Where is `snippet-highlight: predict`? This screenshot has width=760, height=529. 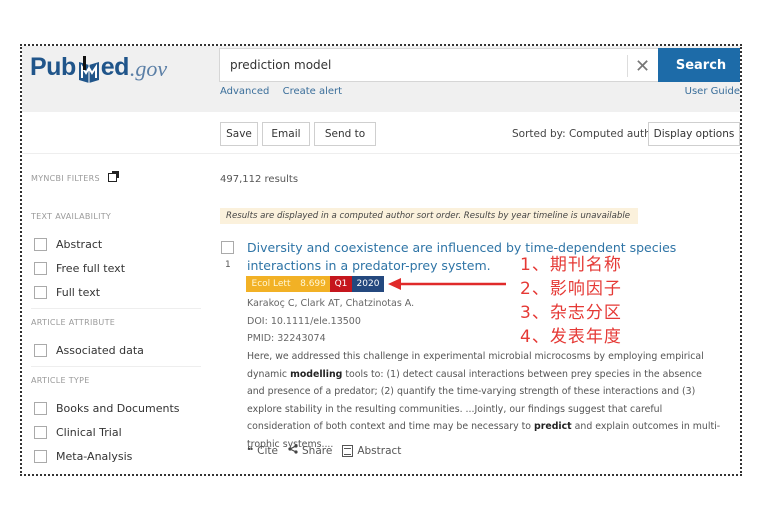
snippet-highlight: predict is located at coordinates (553, 426).